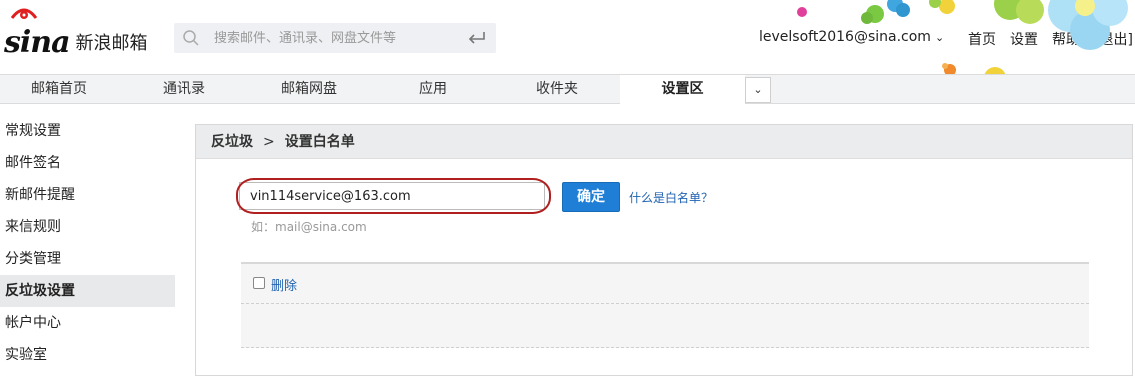  I want to click on sidebar-item-signature: 邮件签名, so click(87, 163).